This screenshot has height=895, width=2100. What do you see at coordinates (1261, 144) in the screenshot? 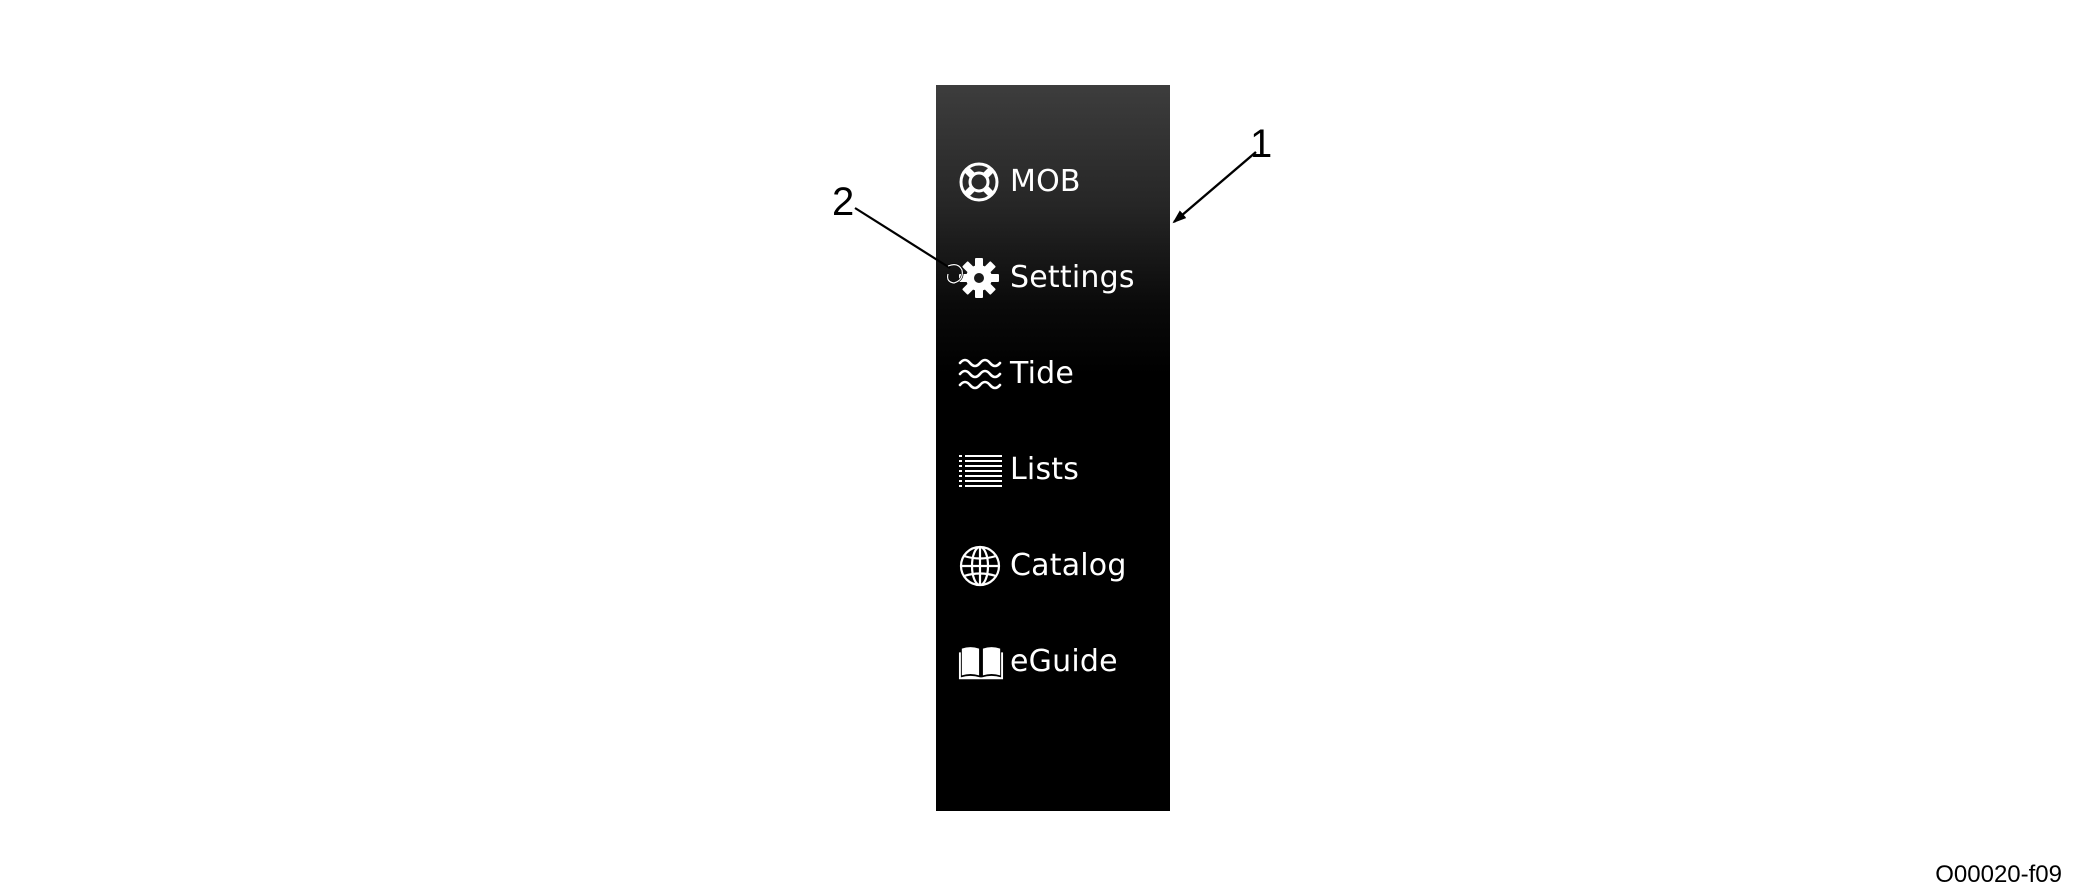
I see `callout-number-1: 1` at bounding box center [1261, 144].